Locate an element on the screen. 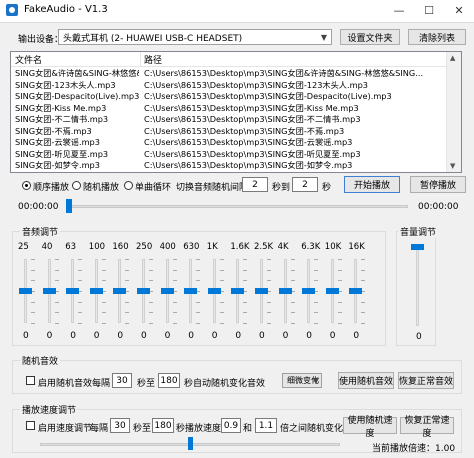  column-header-filename: 文件名 is located at coordinates (28, 59).